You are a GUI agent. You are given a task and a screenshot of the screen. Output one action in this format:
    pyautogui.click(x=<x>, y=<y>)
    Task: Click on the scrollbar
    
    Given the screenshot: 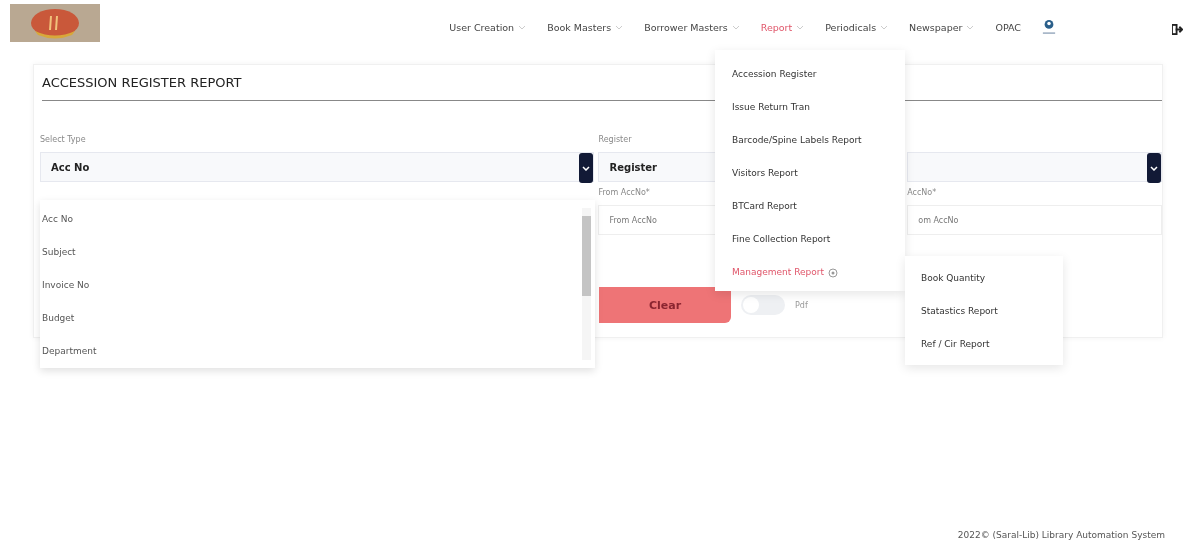 What is the action you would take?
    pyautogui.click(x=586, y=284)
    